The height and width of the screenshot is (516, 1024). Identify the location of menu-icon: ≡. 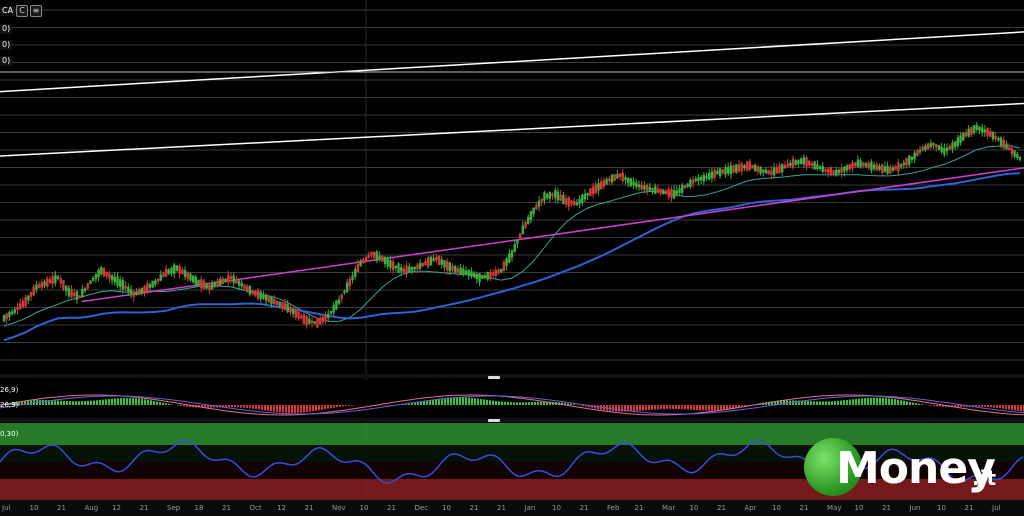
(36, 11).